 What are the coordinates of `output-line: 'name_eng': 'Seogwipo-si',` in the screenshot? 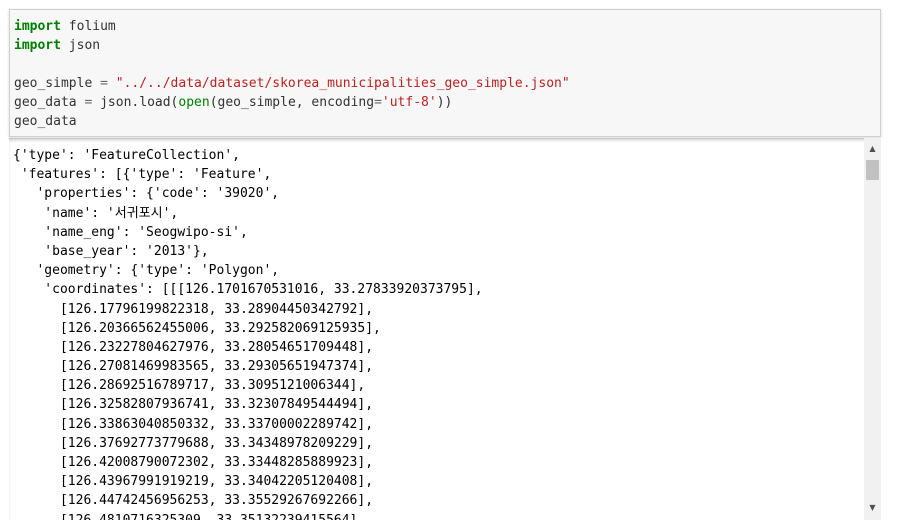 It's located at (130, 232).